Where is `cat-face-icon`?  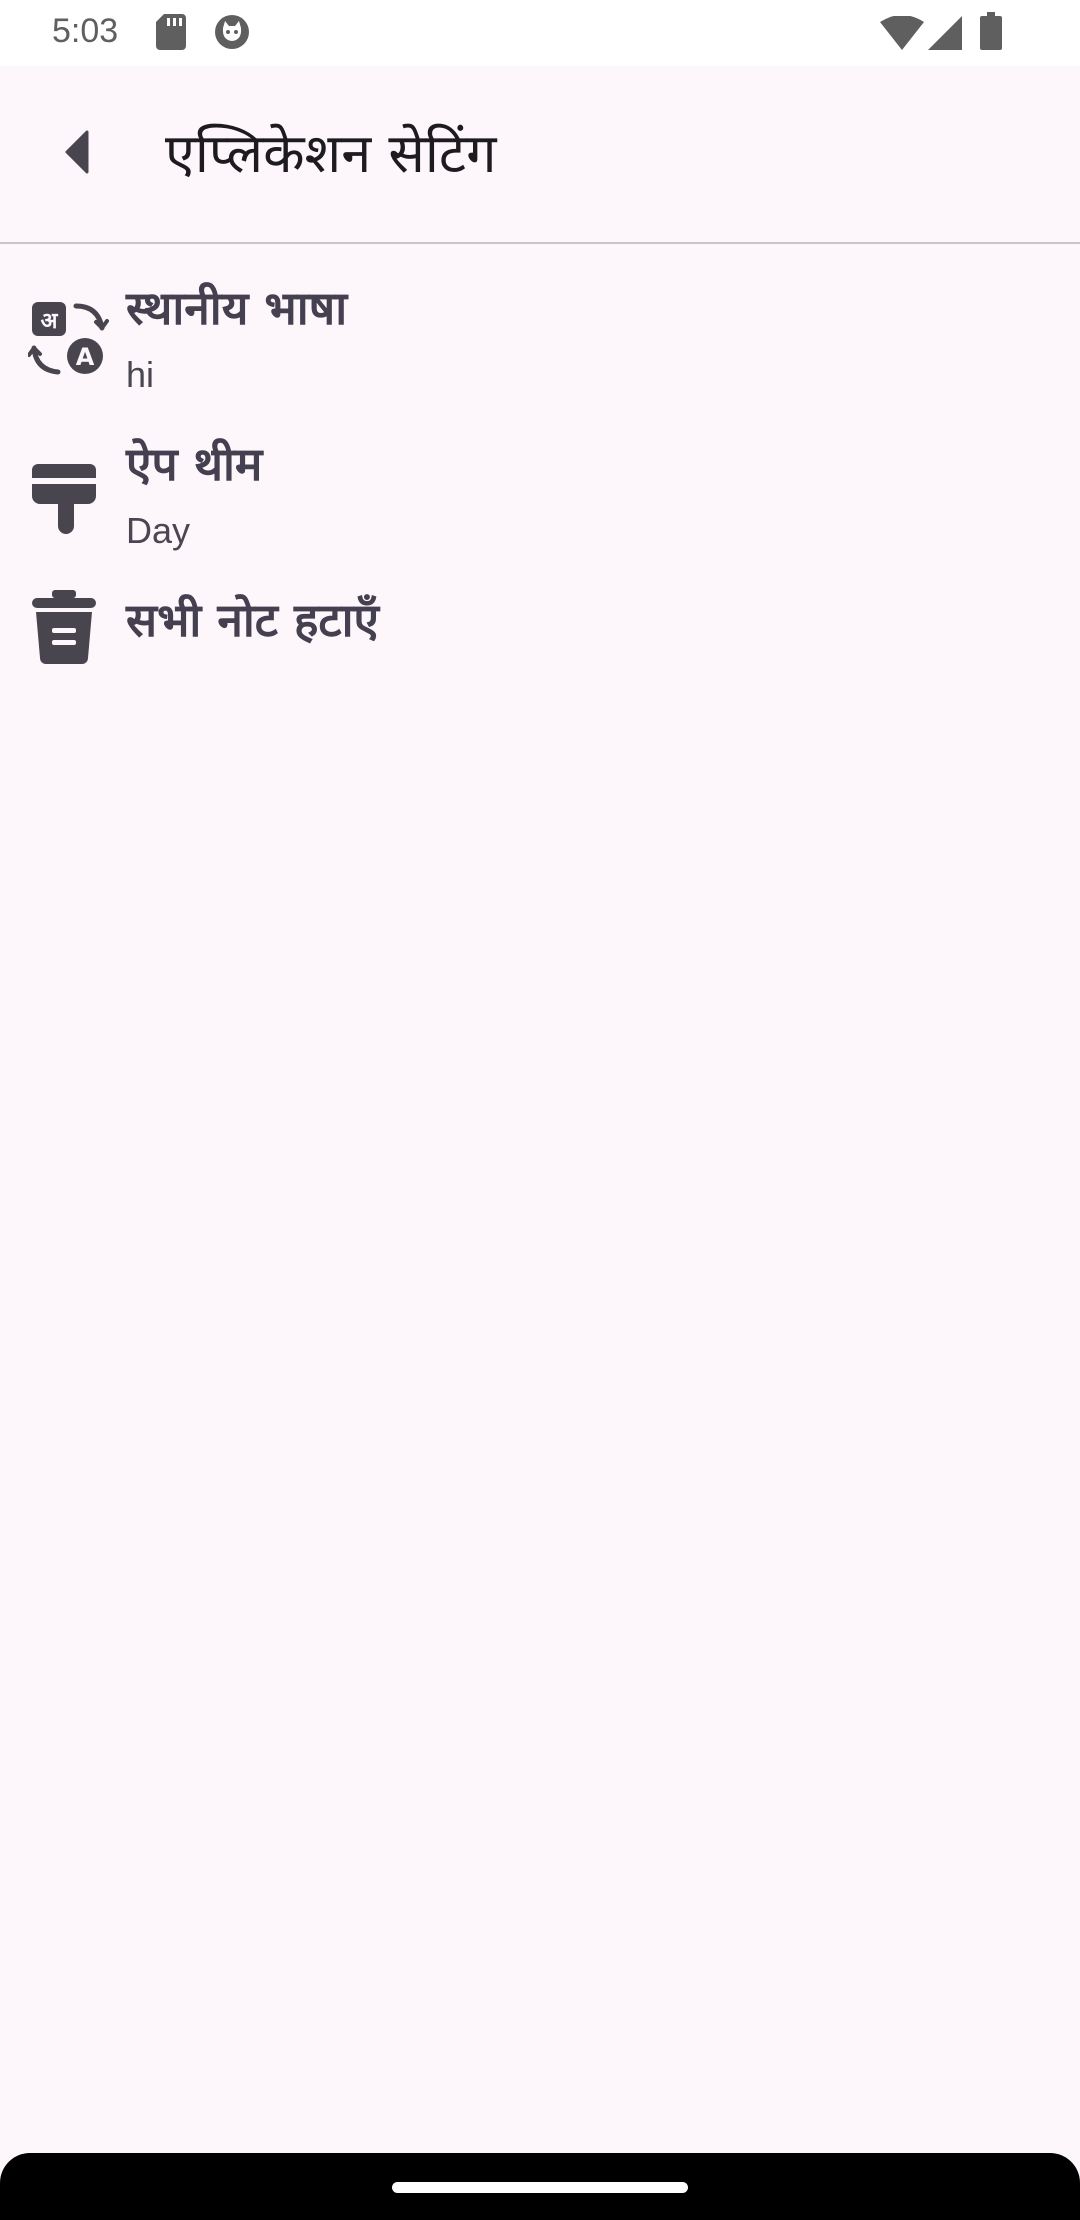
cat-face-icon is located at coordinates (232, 34).